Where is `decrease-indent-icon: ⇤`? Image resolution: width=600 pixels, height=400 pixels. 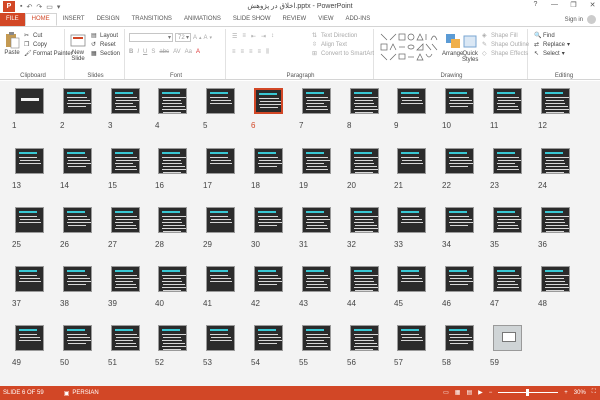 decrease-indent-icon: ⇤ is located at coordinates (253, 36).